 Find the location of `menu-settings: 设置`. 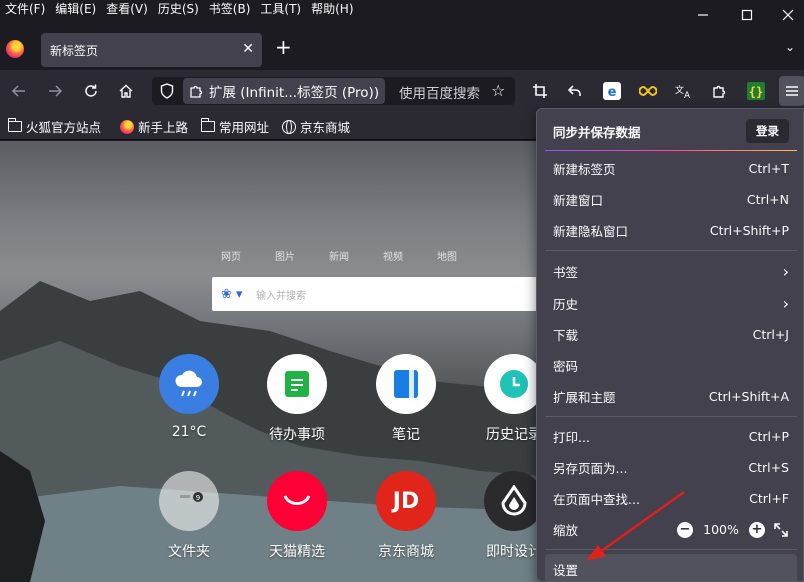

menu-settings: 设置 is located at coordinates (671, 567).